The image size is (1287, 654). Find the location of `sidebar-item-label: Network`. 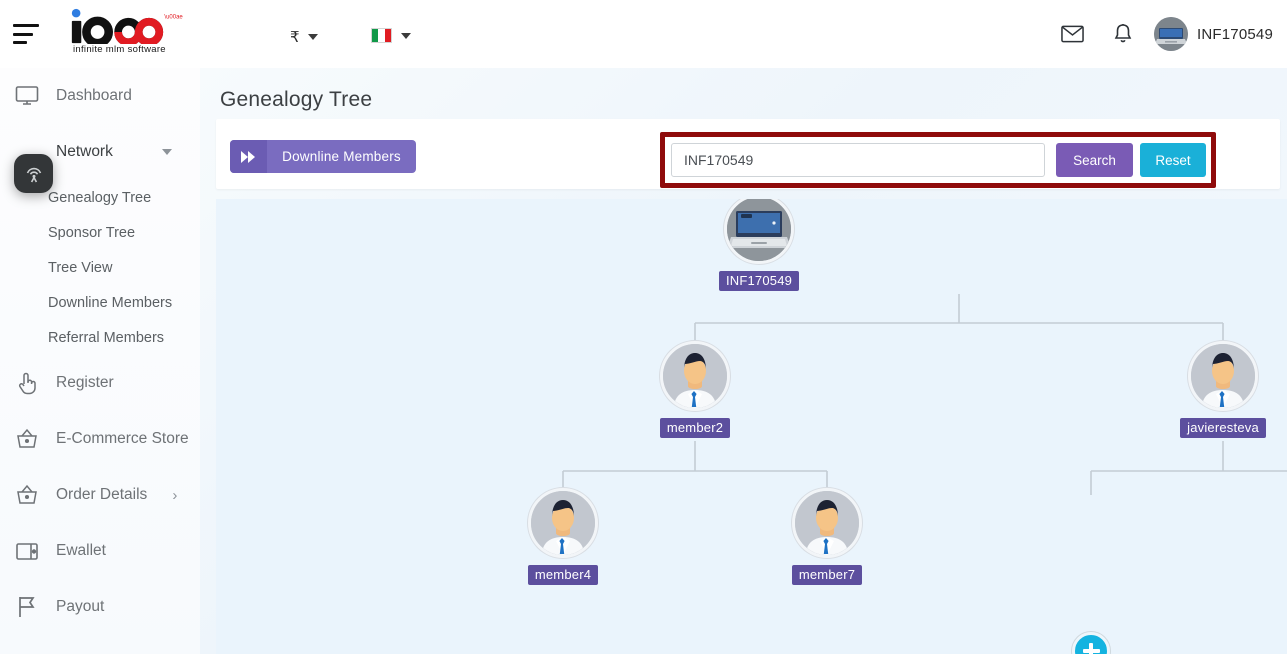

sidebar-item-label: Network is located at coordinates (84, 151).